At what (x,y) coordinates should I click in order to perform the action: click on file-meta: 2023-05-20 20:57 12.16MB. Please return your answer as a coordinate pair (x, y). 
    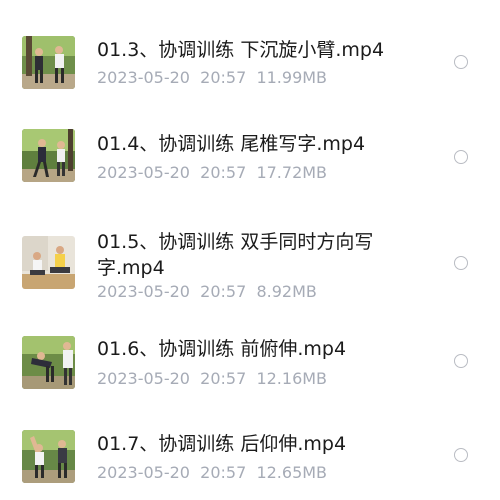
    Looking at the image, I should click on (212, 379).